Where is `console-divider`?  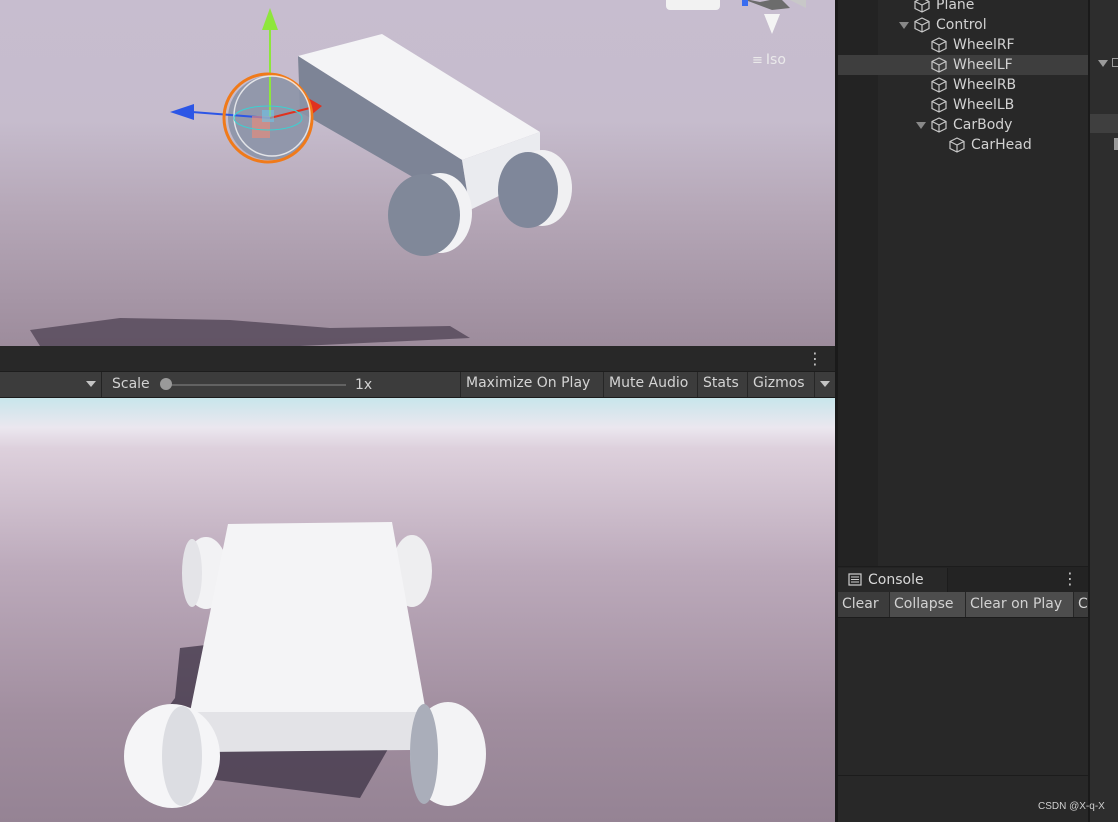
console-divider is located at coordinates (963, 775).